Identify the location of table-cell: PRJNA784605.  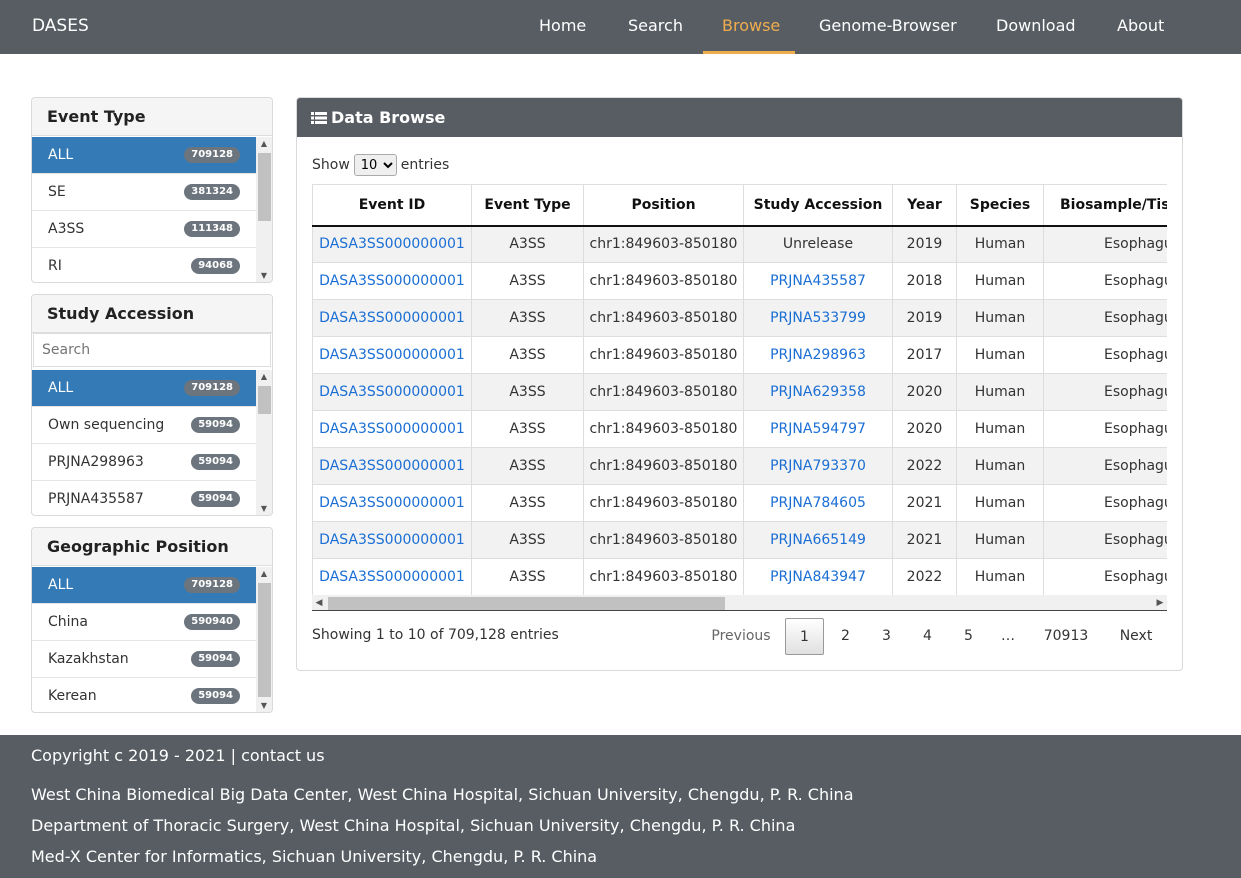
(818, 503).